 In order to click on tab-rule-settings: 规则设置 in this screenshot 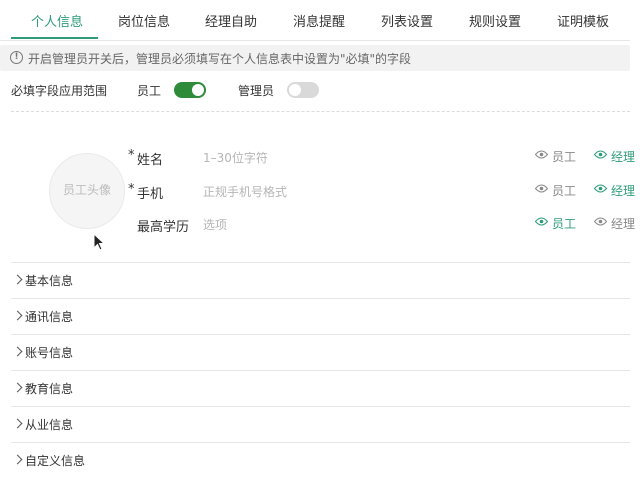, I will do `click(495, 20)`.